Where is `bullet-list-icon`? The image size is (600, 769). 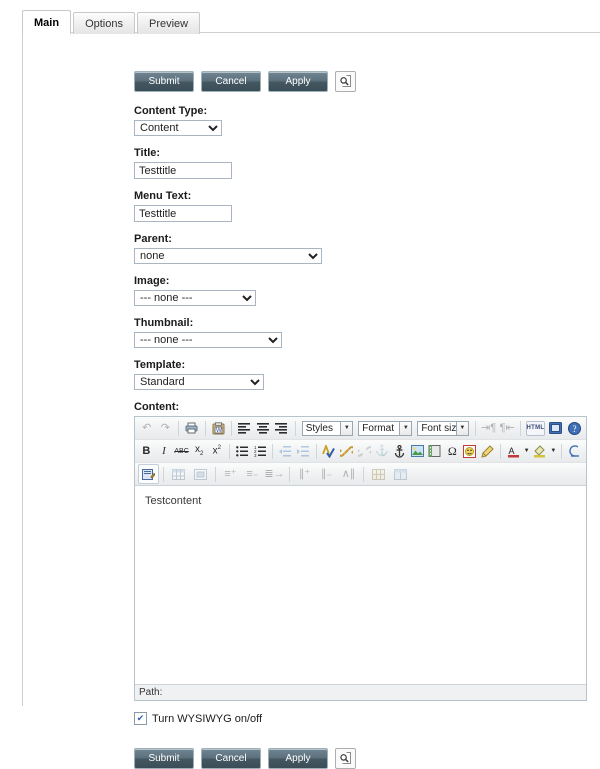
bullet-list-icon is located at coordinates (242, 451).